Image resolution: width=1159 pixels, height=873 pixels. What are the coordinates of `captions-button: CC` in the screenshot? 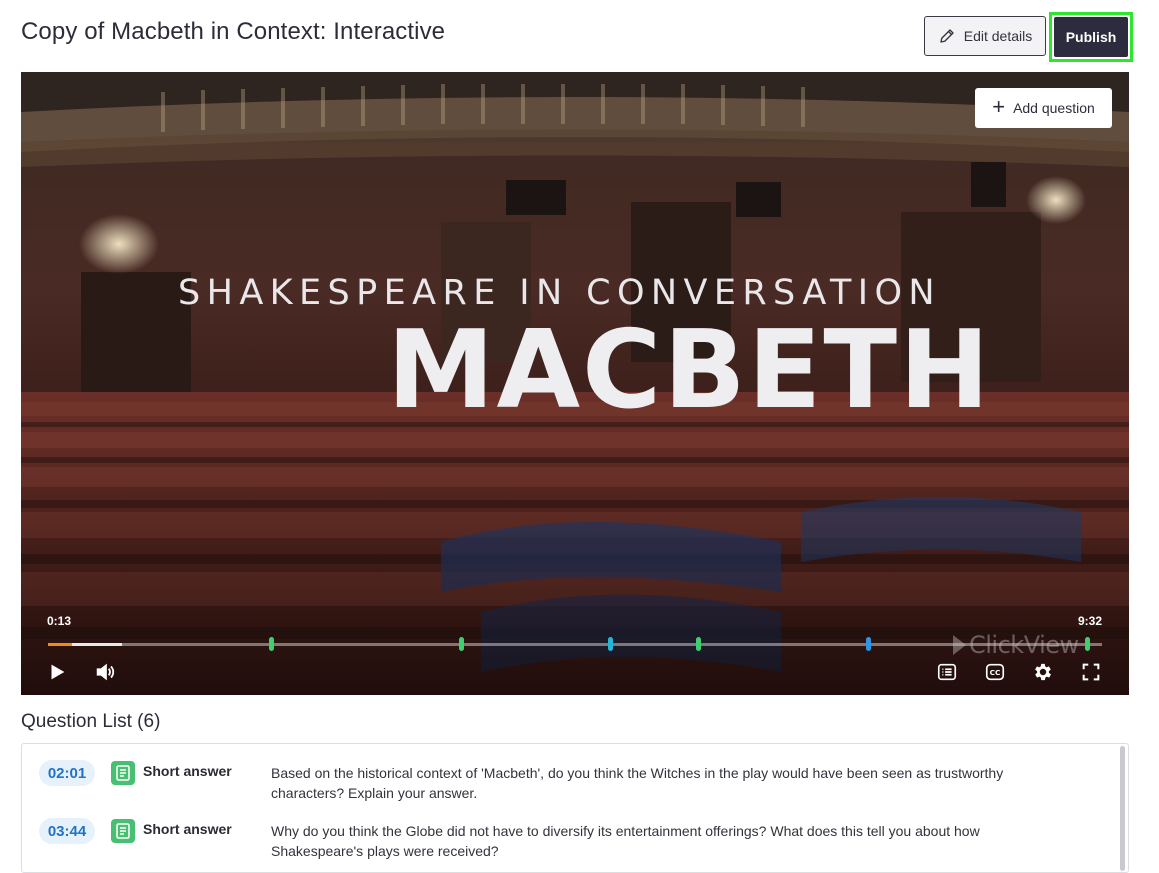 It's located at (995, 672).